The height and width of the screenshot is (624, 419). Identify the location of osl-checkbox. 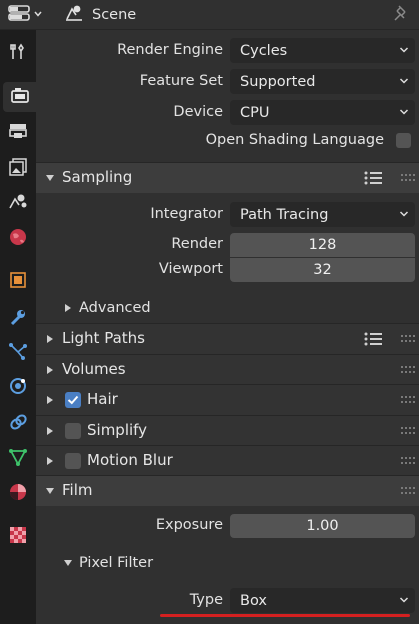
(403, 140).